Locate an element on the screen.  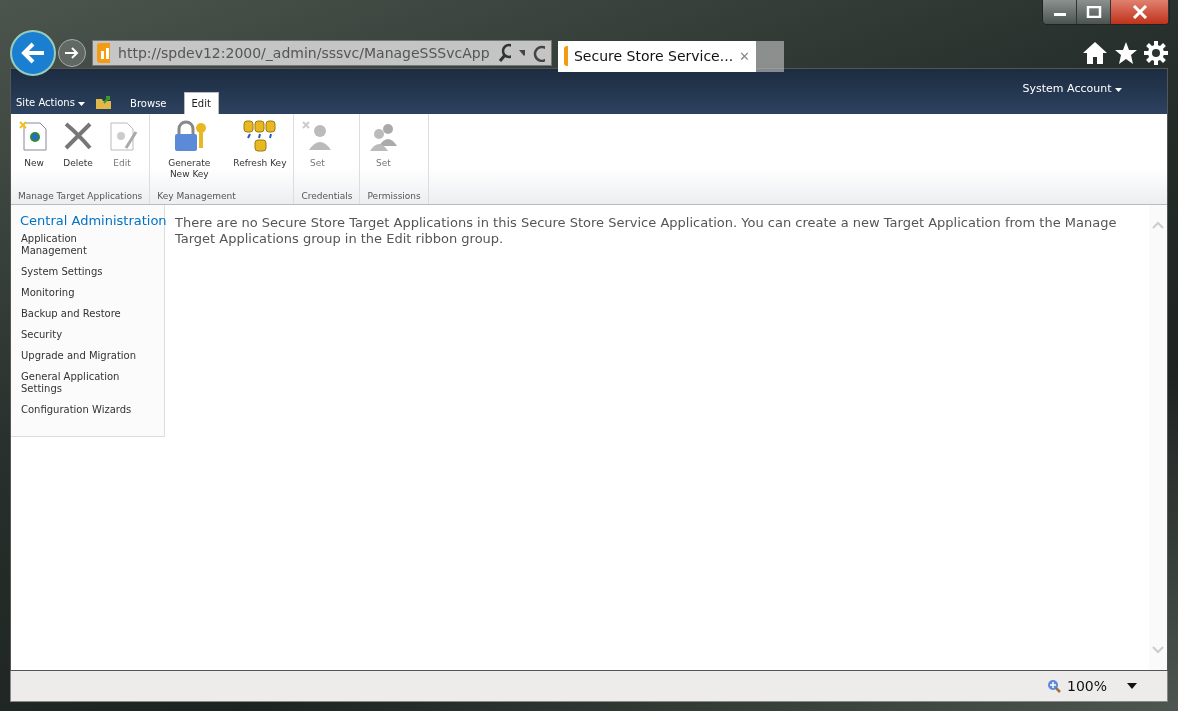
home-icon is located at coordinates (1095, 53).